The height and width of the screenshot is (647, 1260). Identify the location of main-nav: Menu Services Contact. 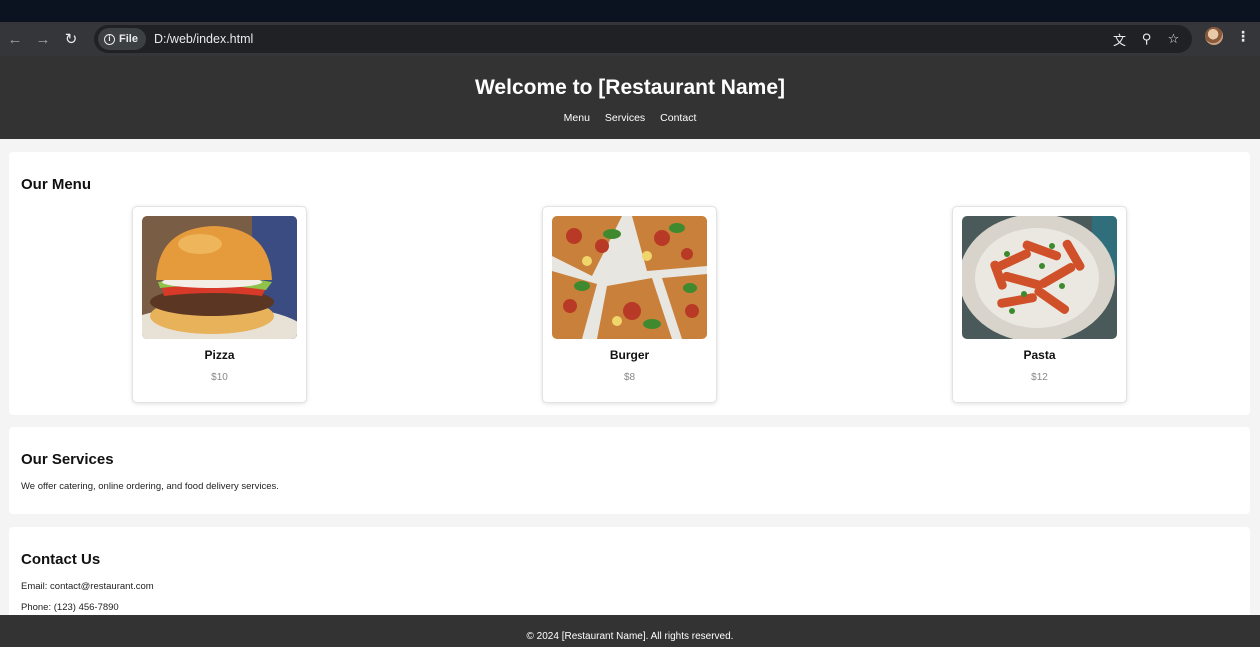
(630, 118).